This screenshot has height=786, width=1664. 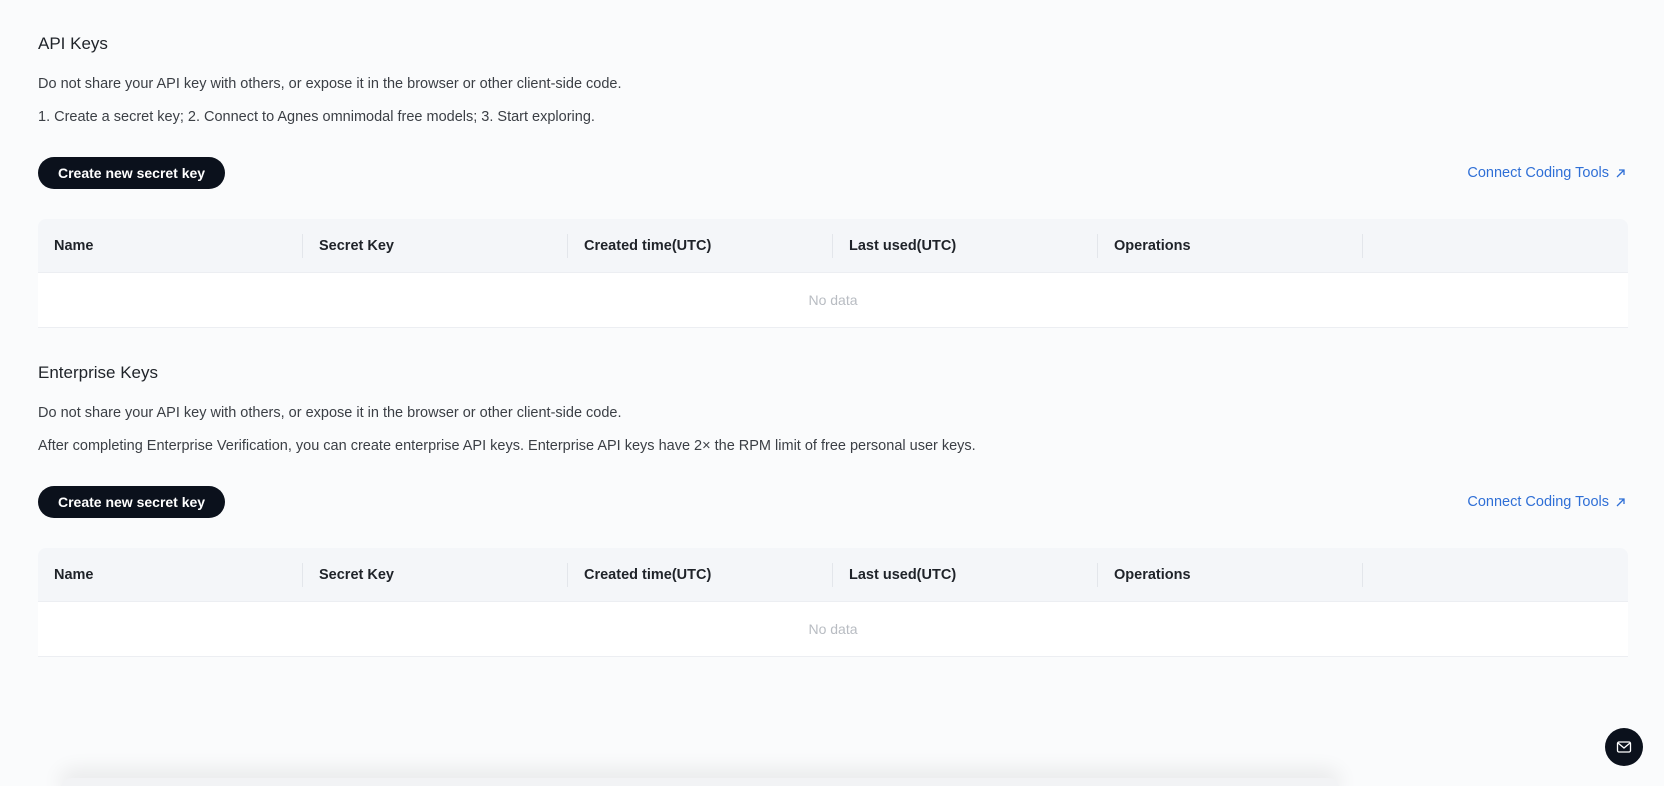 I want to click on mail-icon, so click(x=1624, y=747).